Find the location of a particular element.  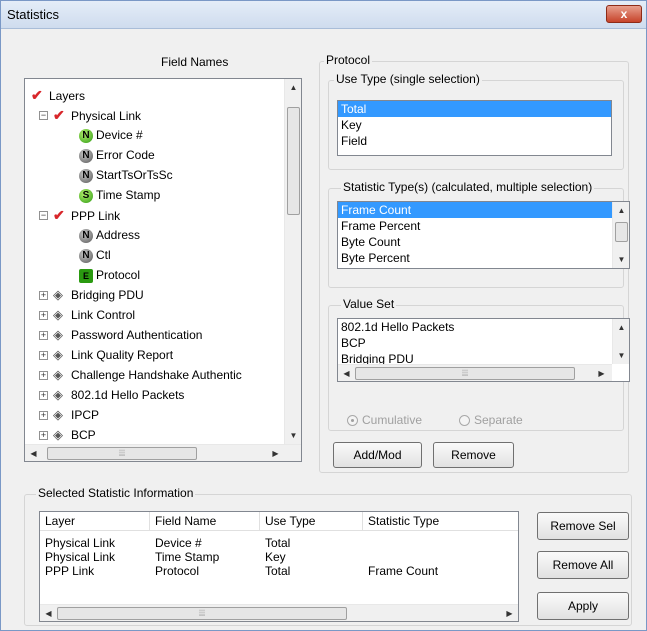

tree-node: + ◈ Password Authentication is located at coordinates (120, 335).